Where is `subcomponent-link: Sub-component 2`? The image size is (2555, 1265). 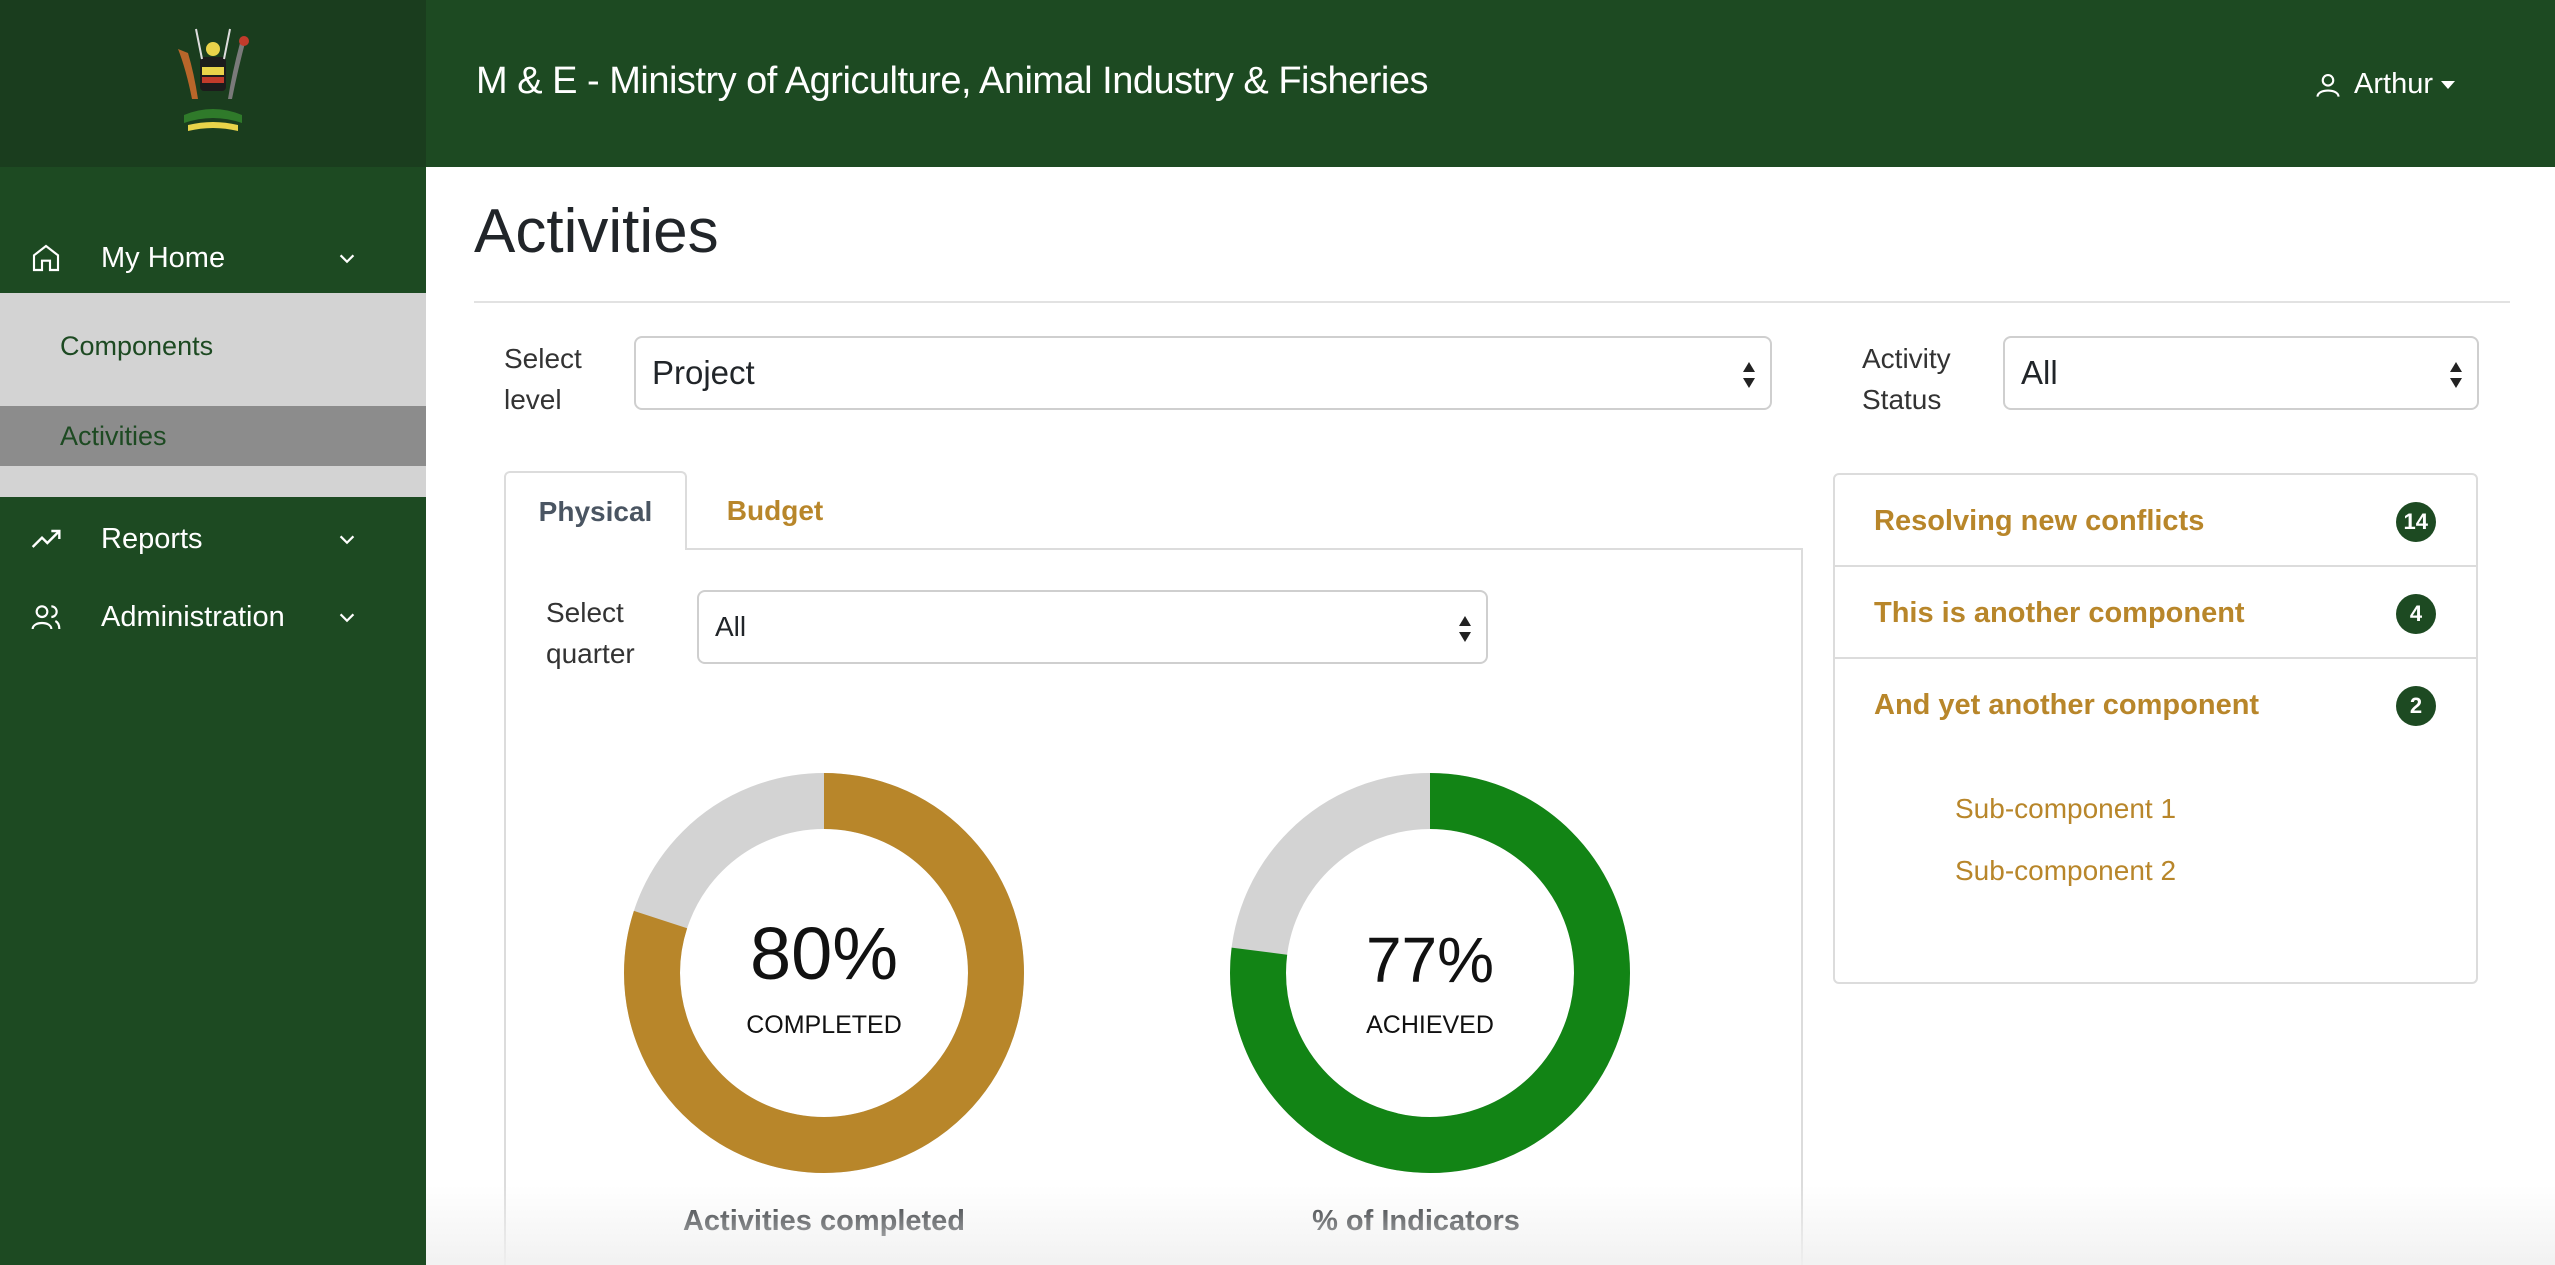 subcomponent-link: Sub-component 2 is located at coordinates (2065, 871).